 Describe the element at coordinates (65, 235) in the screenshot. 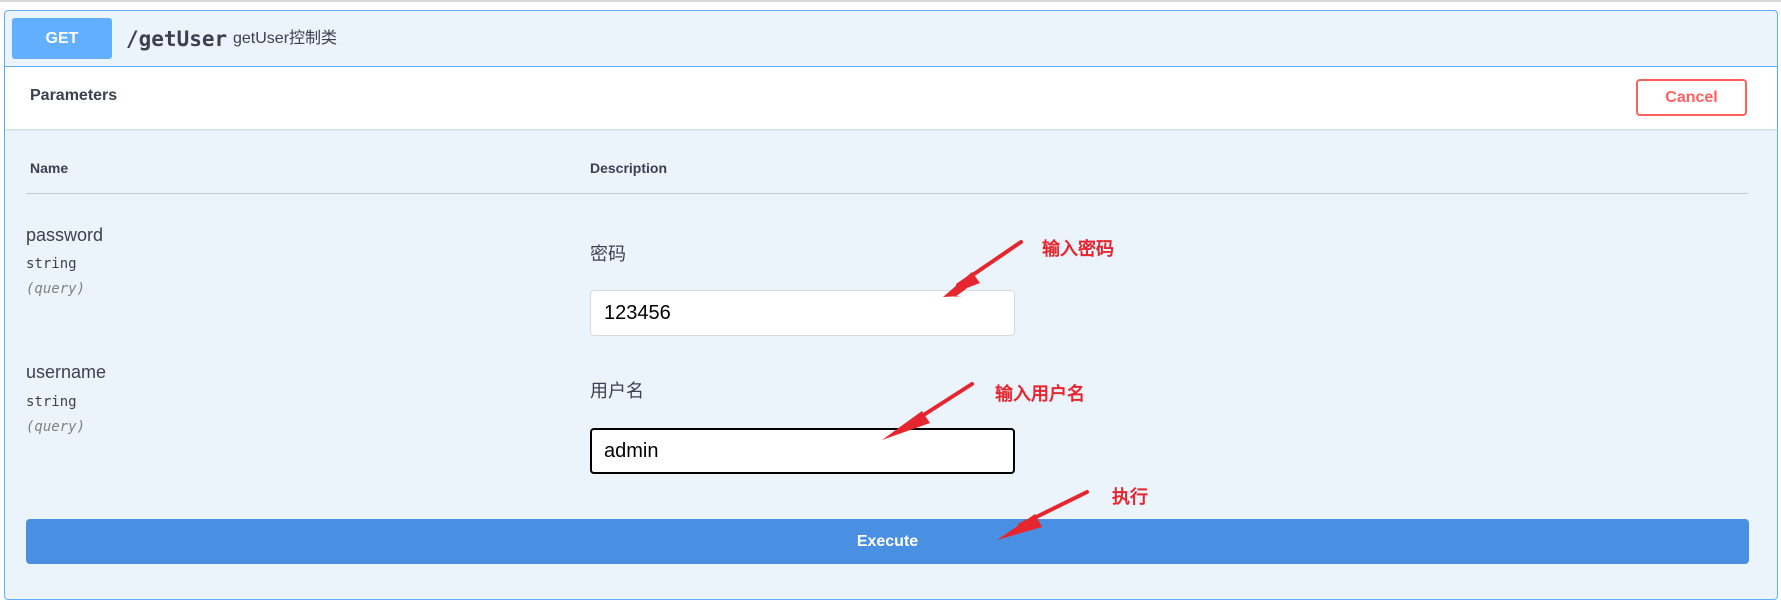

I see `param-name-password: password` at that location.